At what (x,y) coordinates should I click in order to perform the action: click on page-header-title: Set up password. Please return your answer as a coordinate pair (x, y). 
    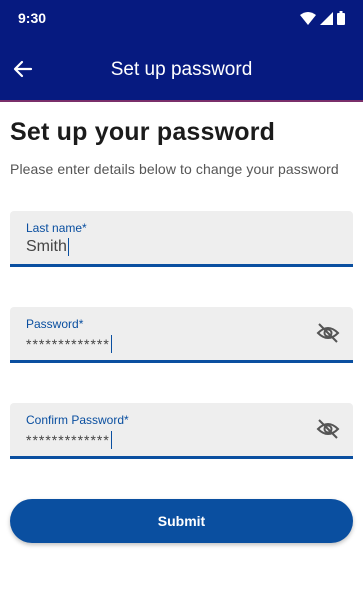
    Looking at the image, I should click on (181, 69).